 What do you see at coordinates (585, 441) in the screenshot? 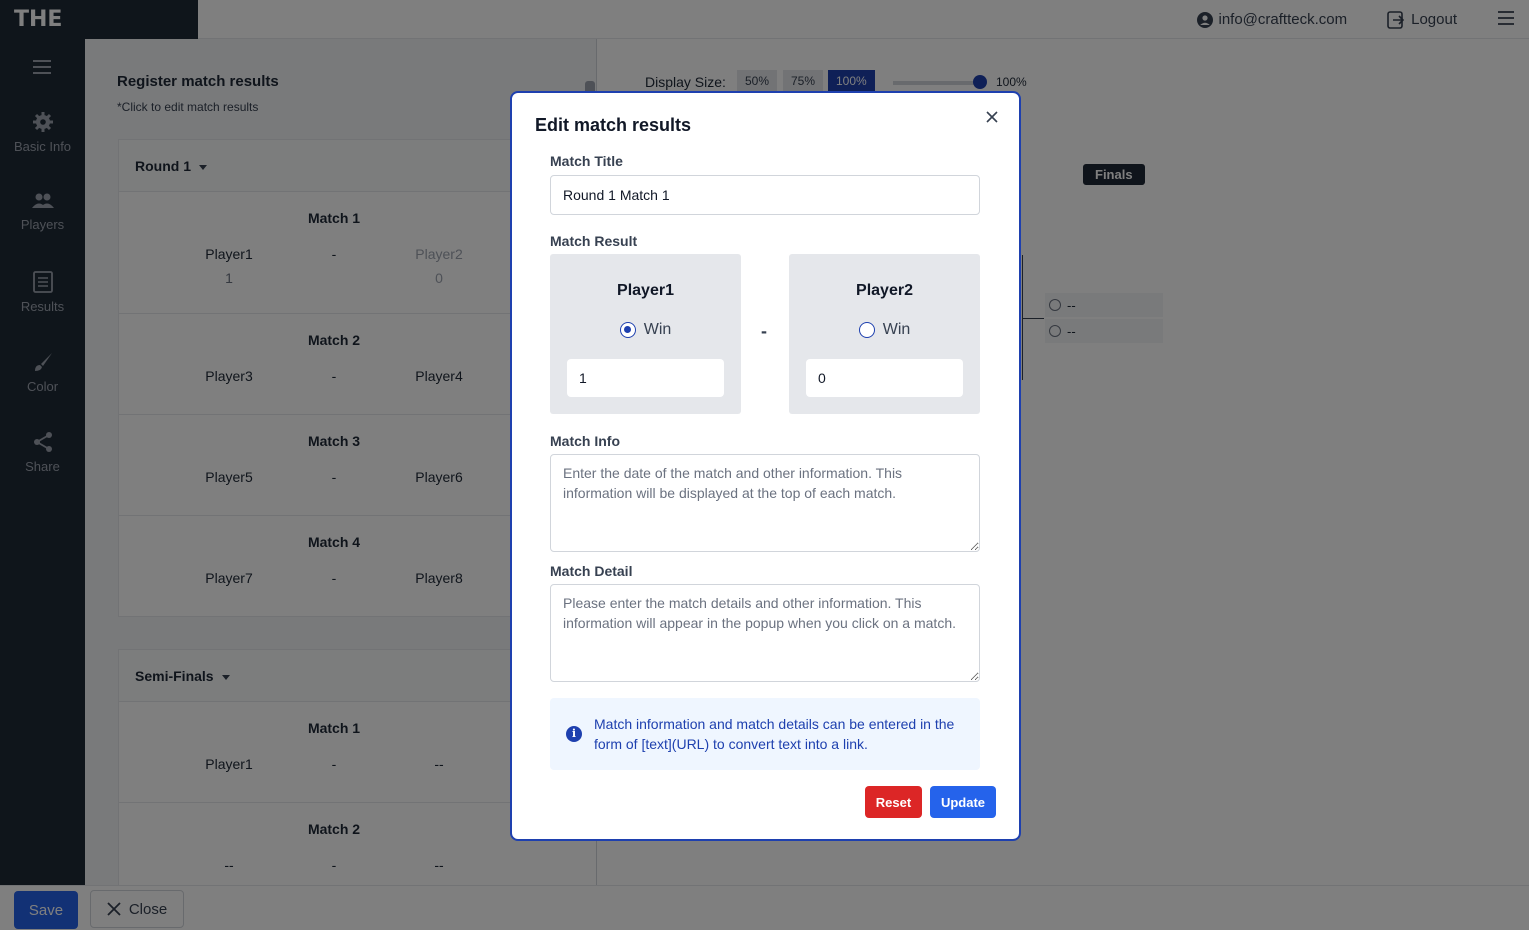
I see `match-info-label: Match Info` at bounding box center [585, 441].